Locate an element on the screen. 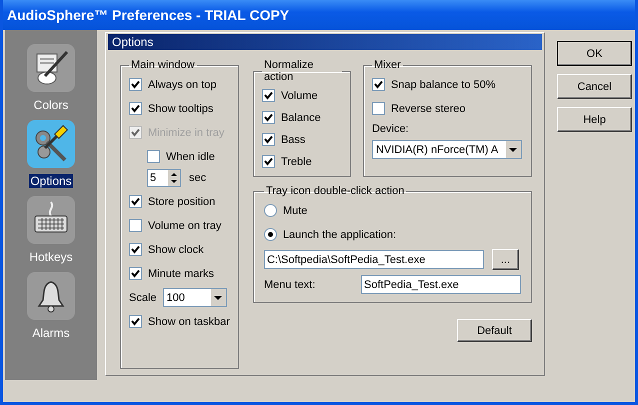 This screenshot has width=638, height=405. device-label: Device: is located at coordinates (391, 129).